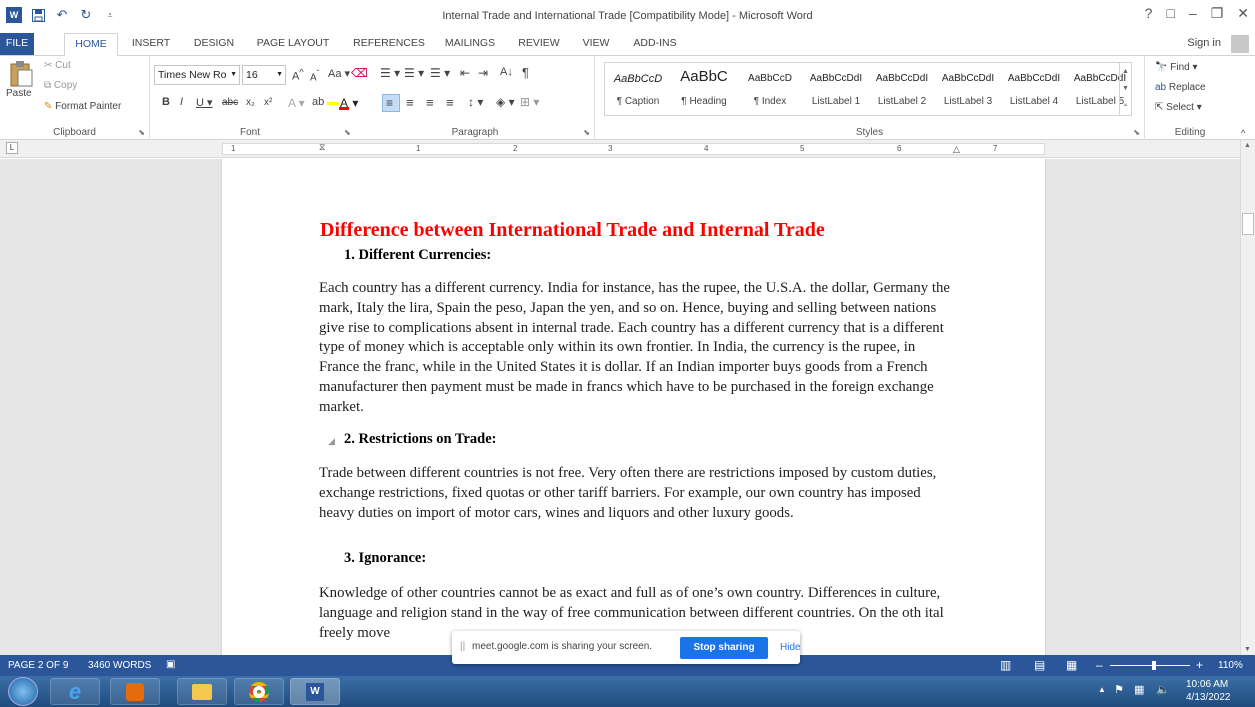 The height and width of the screenshot is (707, 1255). Describe the element at coordinates (440, 73) in the screenshot. I see `multilevel-list-icon: ☰ ▾` at that location.